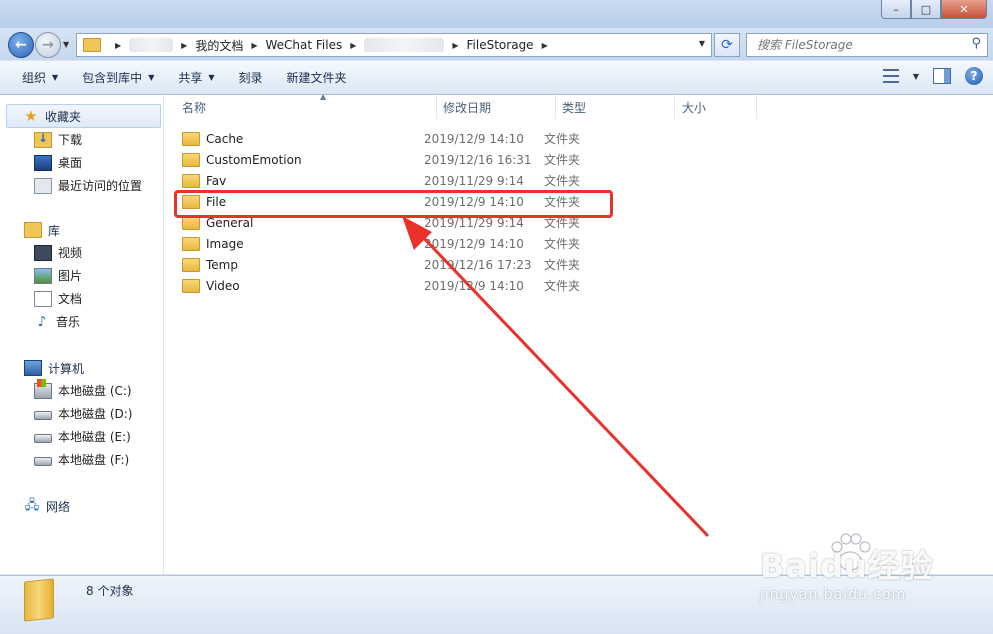 The height and width of the screenshot is (634, 993). What do you see at coordinates (694, 107) in the screenshot?
I see `column-header-label: 大小` at bounding box center [694, 107].